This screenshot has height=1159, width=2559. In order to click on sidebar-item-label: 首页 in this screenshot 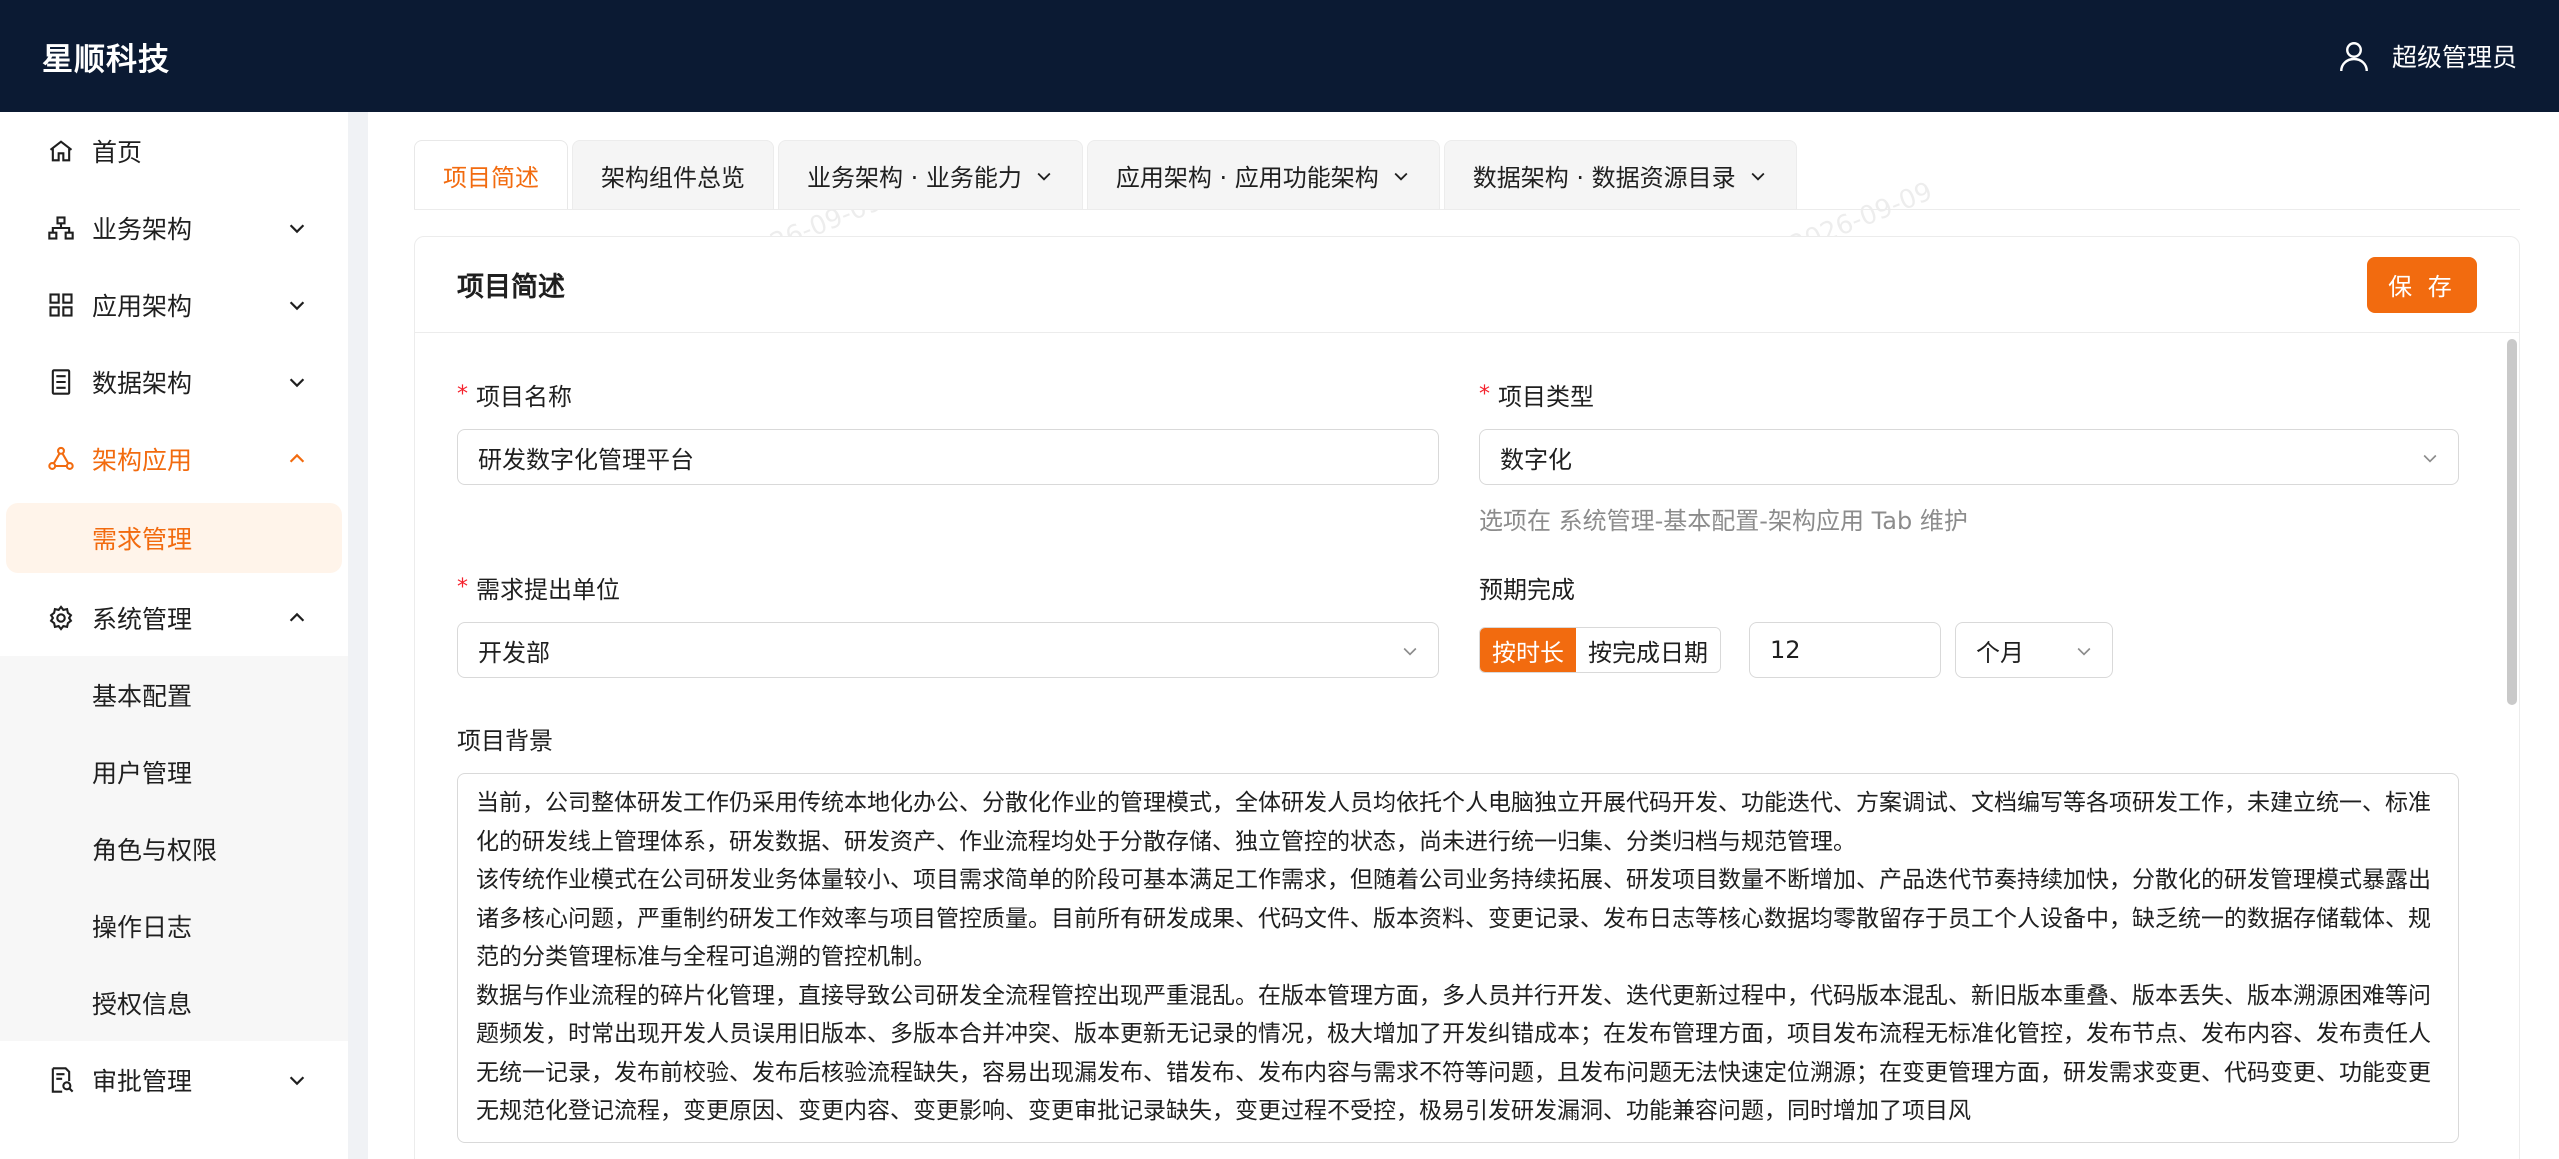, I will do `click(117, 152)`.